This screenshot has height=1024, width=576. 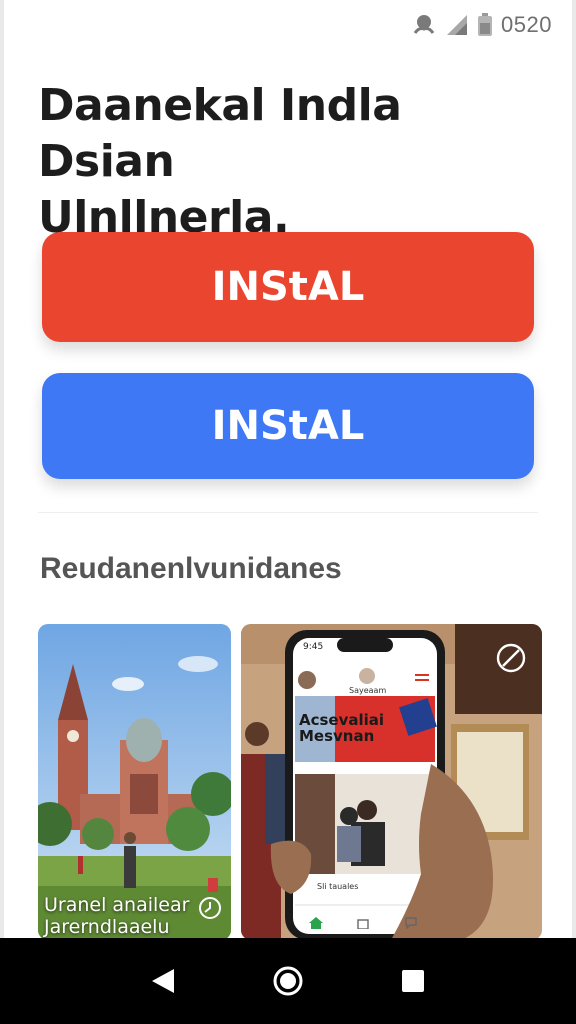 I want to click on status-time: 0520, so click(x=526, y=24).